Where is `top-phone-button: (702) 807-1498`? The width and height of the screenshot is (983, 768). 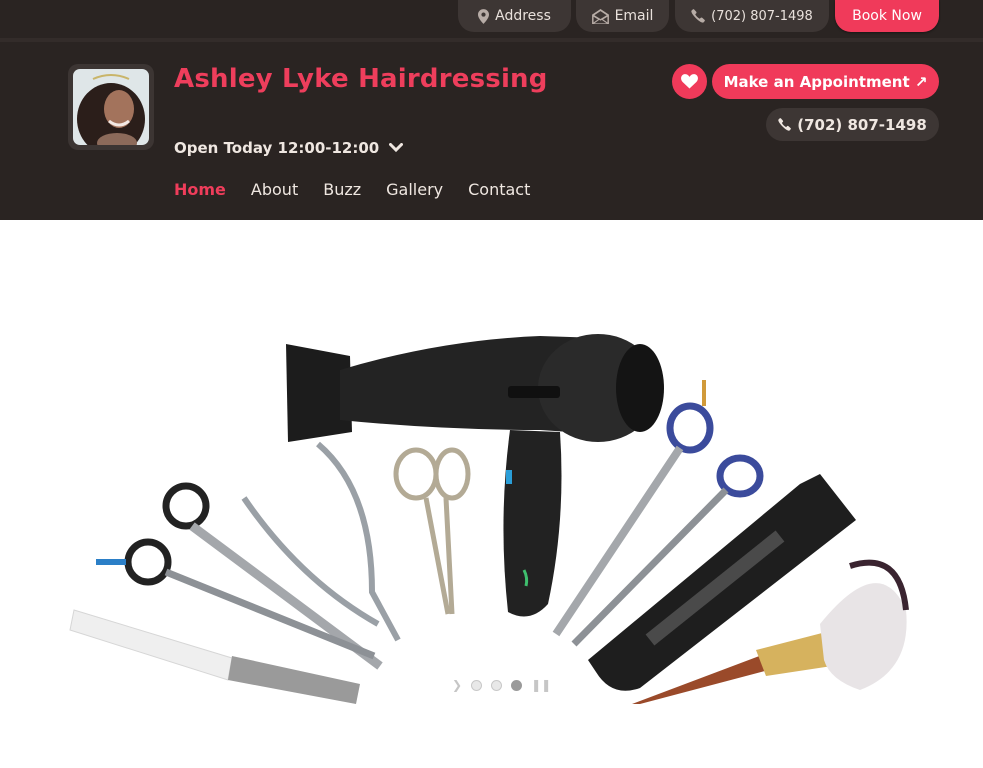
top-phone-button: (702) 807-1498 is located at coordinates (752, 16).